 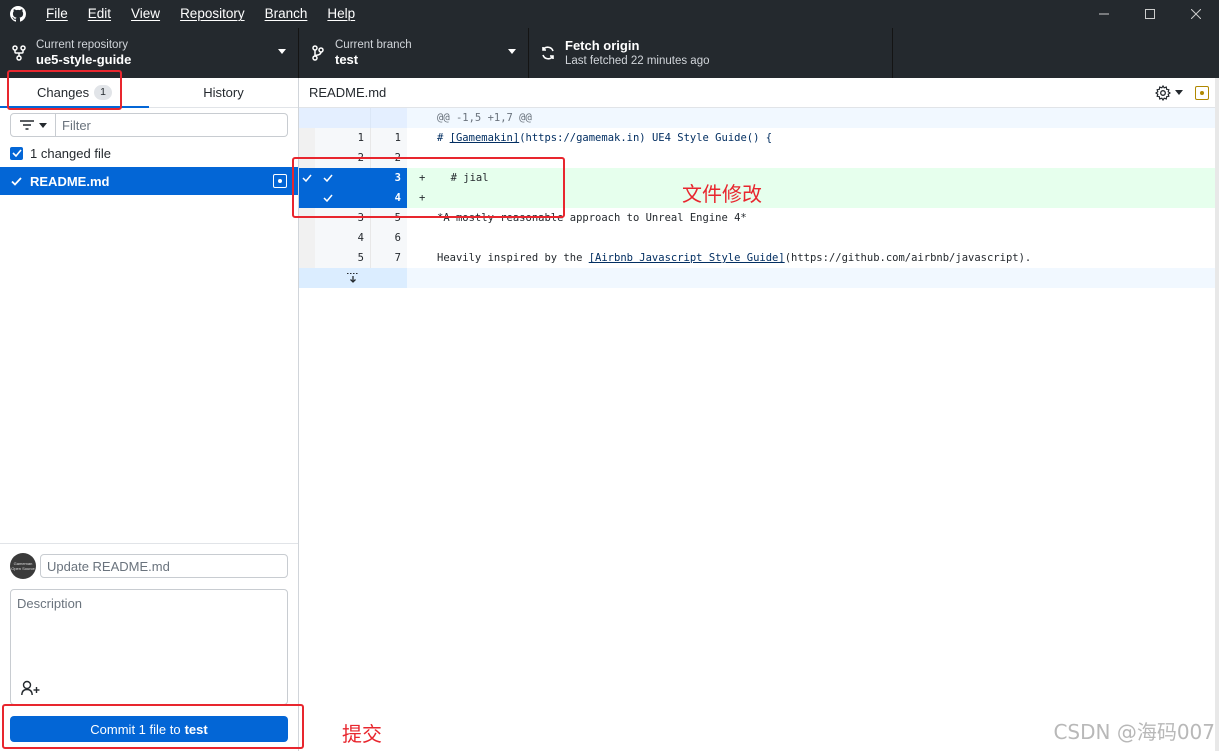 What do you see at coordinates (389, 238) in the screenshot?
I see `new-line-number: 6` at bounding box center [389, 238].